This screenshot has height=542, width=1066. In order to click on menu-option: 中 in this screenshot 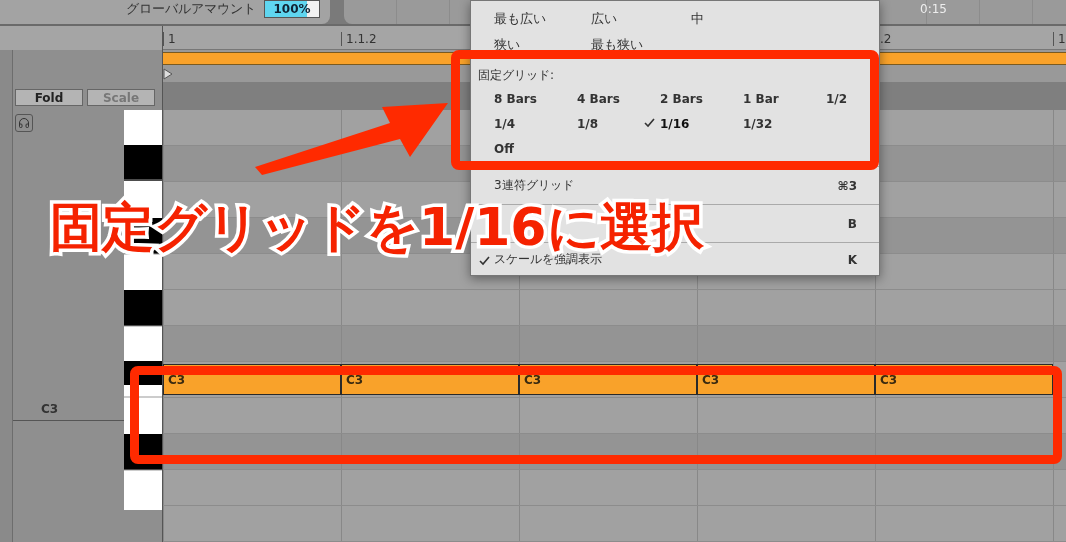, I will do `click(741, 19)`.